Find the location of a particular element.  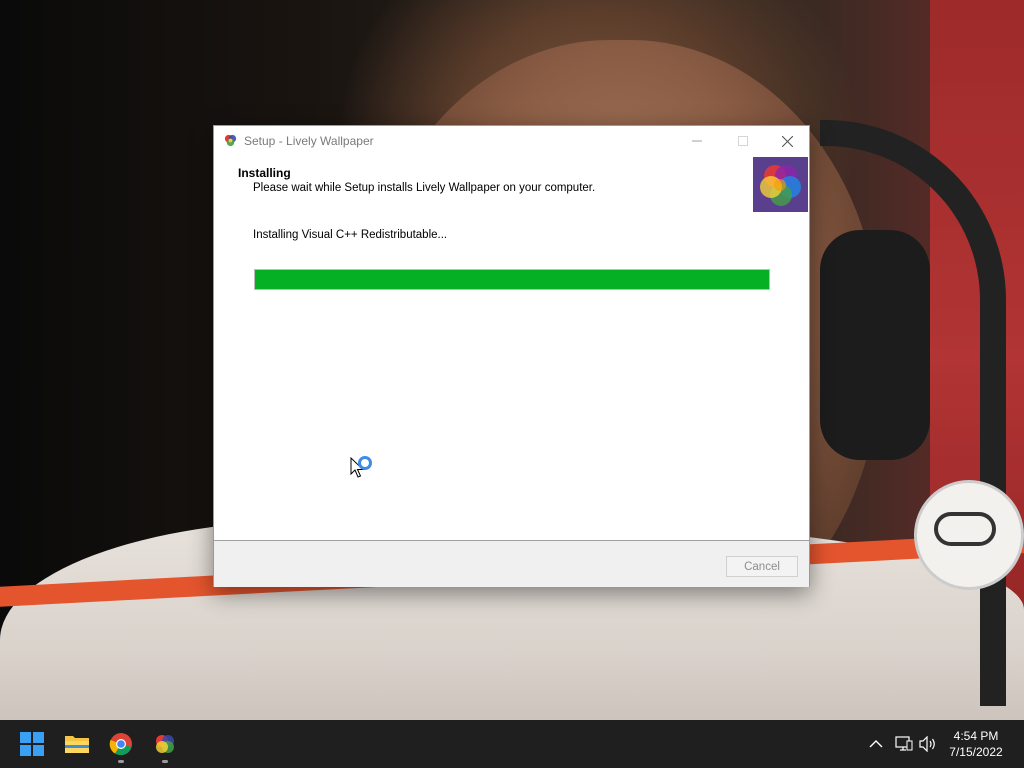

clock-date: 7/15/2022 is located at coordinates (976, 752).